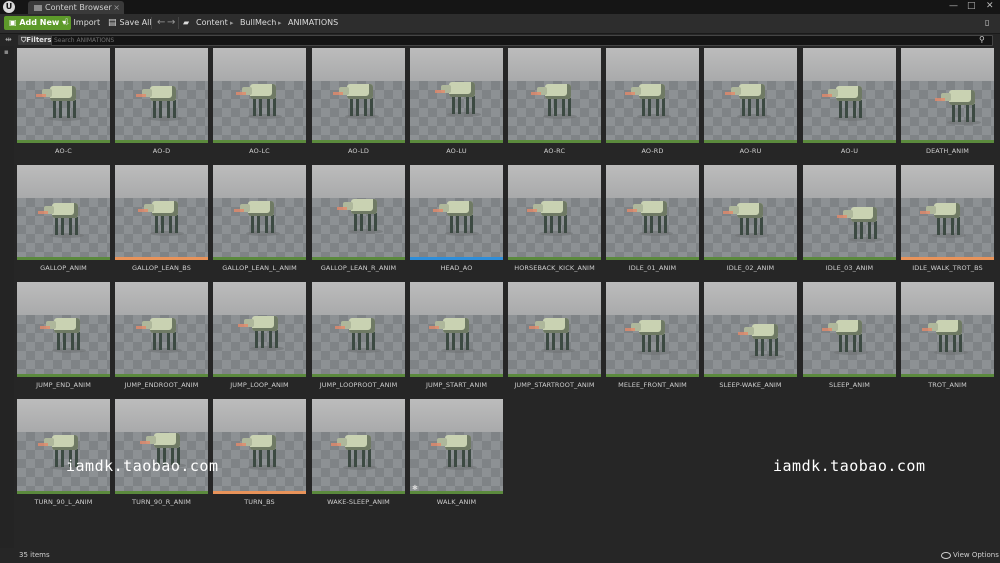 The image size is (1000, 563). What do you see at coordinates (260, 221) in the screenshot?
I see `asset-tile: GALLOP_LEAN_L_ANIM` at bounding box center [260, 221].